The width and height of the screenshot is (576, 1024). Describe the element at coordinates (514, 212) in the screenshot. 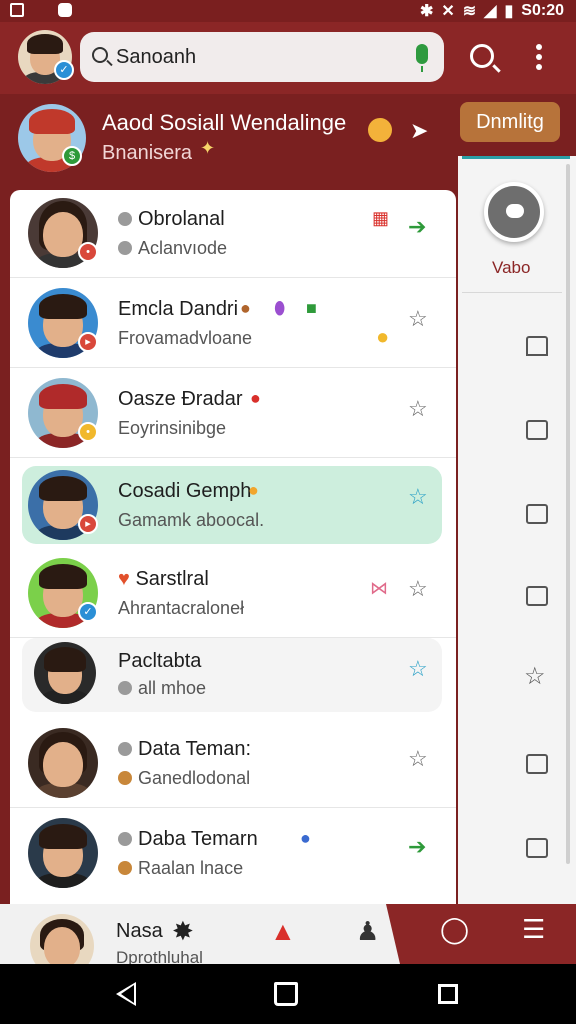

I see `new-chat-button` at that location.